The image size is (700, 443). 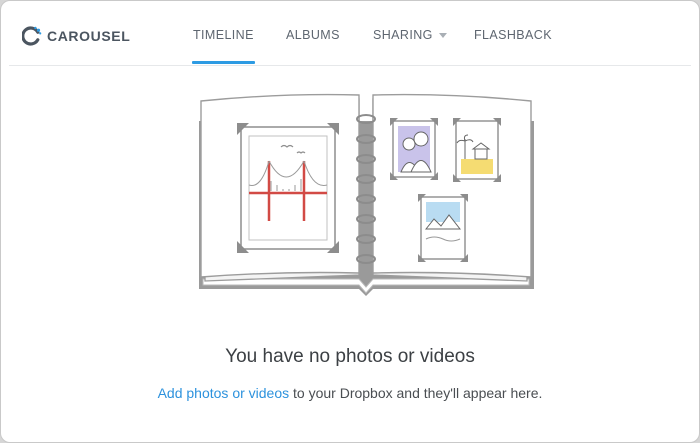 I want to click on tab-timeline-label: TIMELINE, so click(x=223, y=35).